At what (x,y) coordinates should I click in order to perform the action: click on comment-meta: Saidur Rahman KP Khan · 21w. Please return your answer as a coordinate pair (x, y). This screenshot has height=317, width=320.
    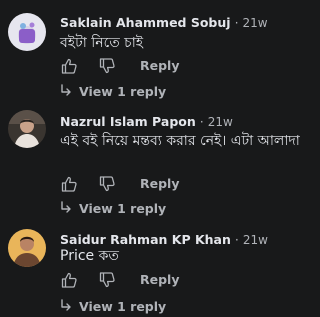
    Looking at the image, I should click on (164, 239).